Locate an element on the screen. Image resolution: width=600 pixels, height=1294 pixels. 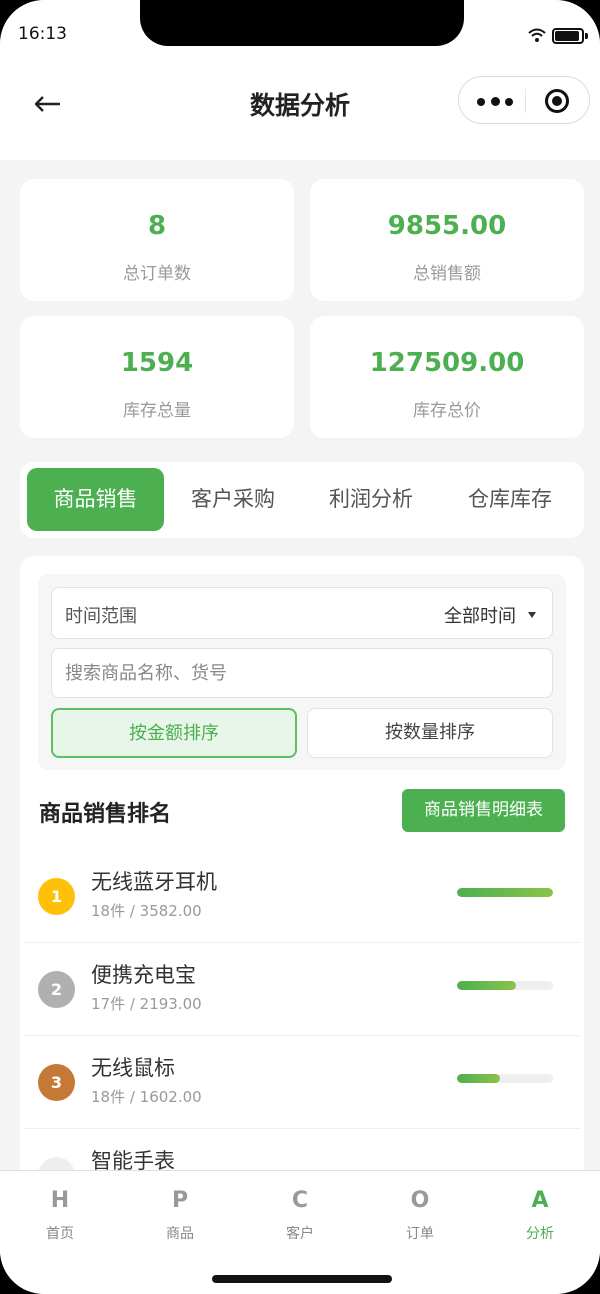
rank-badge: 3 is located at coordinates (56, 1082).